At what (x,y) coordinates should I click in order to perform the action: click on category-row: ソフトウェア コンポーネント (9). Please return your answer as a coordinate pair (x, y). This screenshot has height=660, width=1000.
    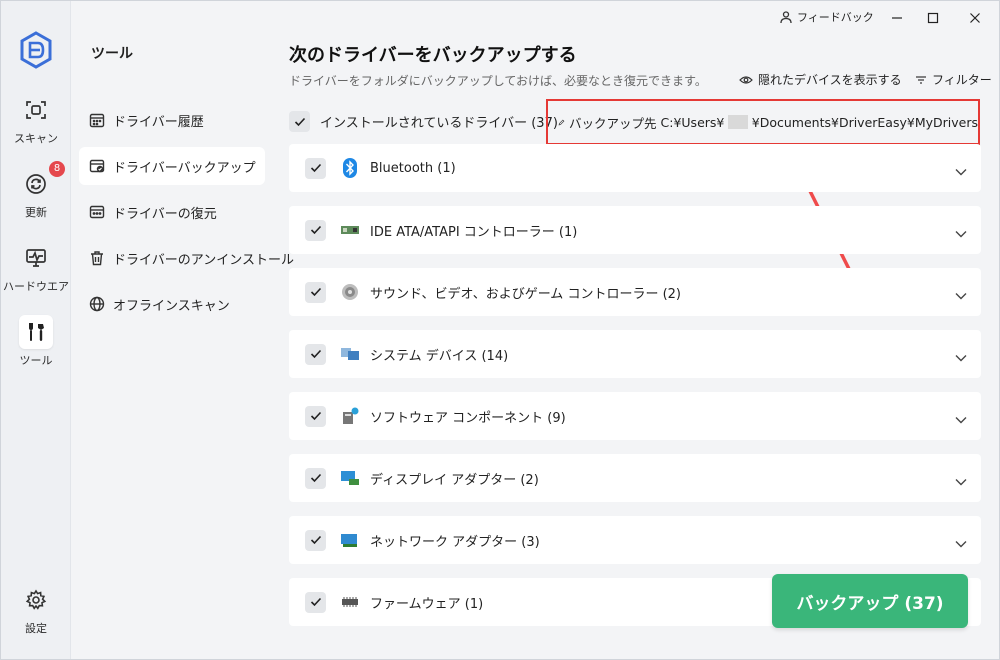
    Looking at the image, I should click on (635, 416).